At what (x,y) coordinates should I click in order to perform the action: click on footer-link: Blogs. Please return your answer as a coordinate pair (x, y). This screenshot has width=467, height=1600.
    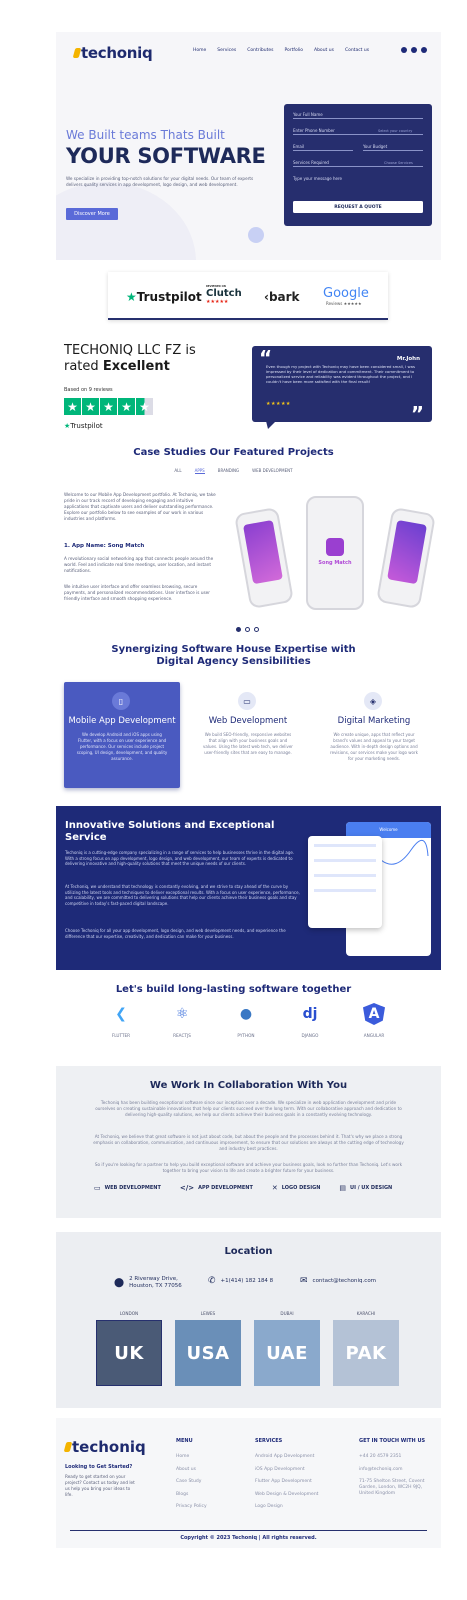
    Looking at the image, I should click on (191, 1494).